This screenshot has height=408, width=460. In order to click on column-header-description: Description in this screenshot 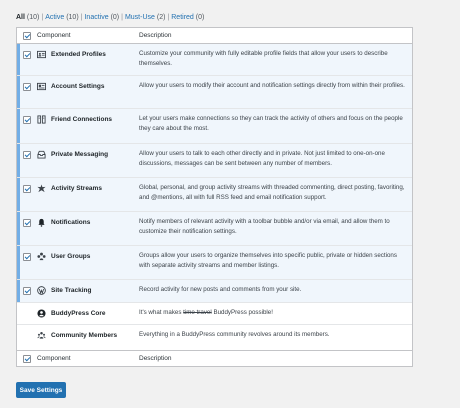, I will do `click(155, 35)`.